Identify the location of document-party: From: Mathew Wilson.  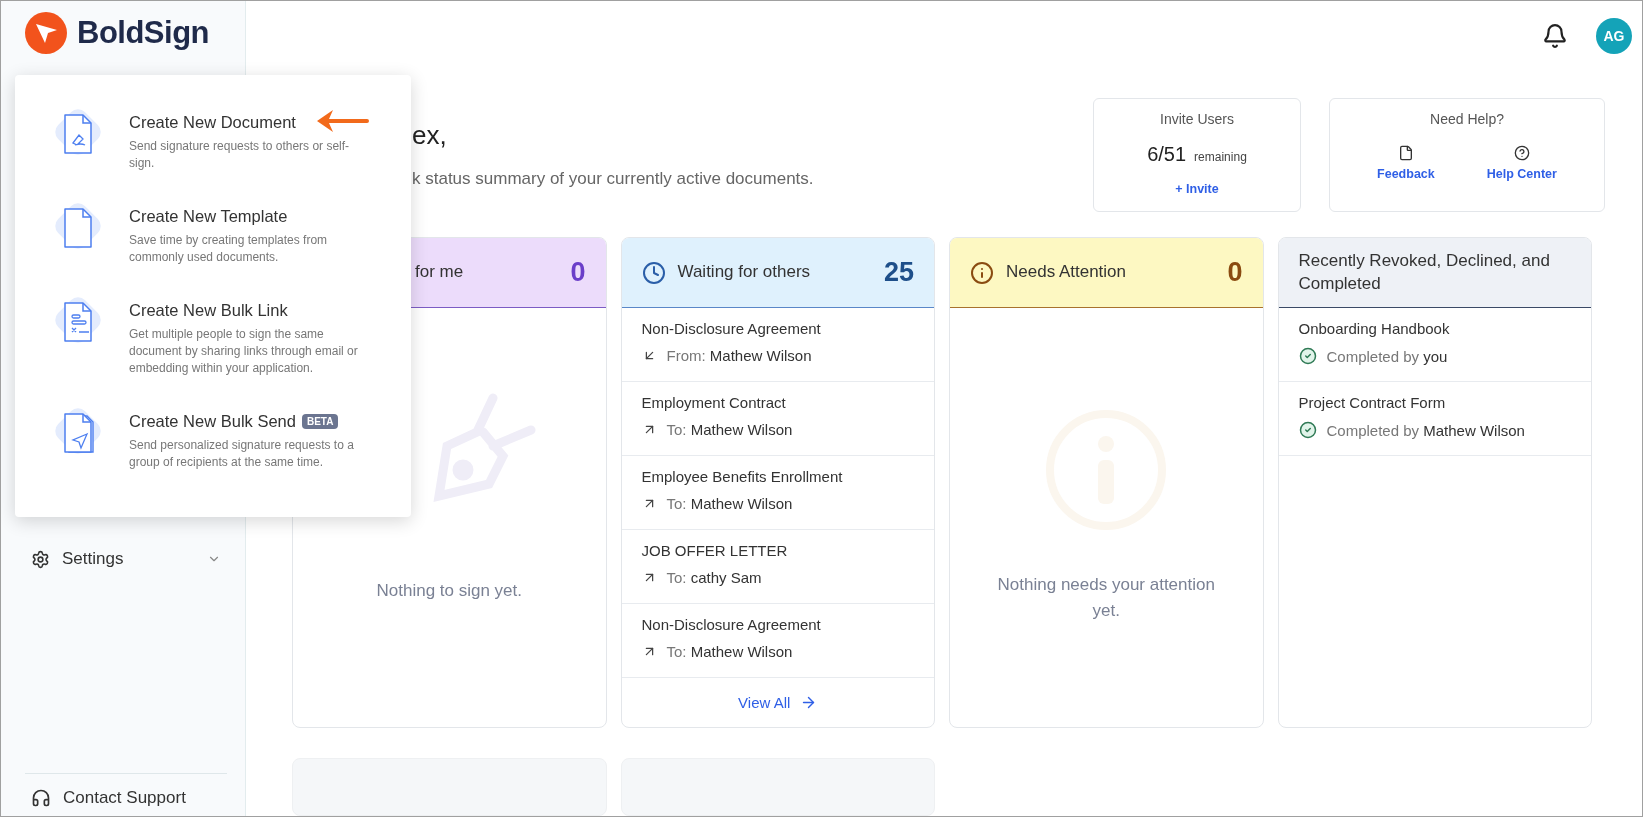
(739, 356).